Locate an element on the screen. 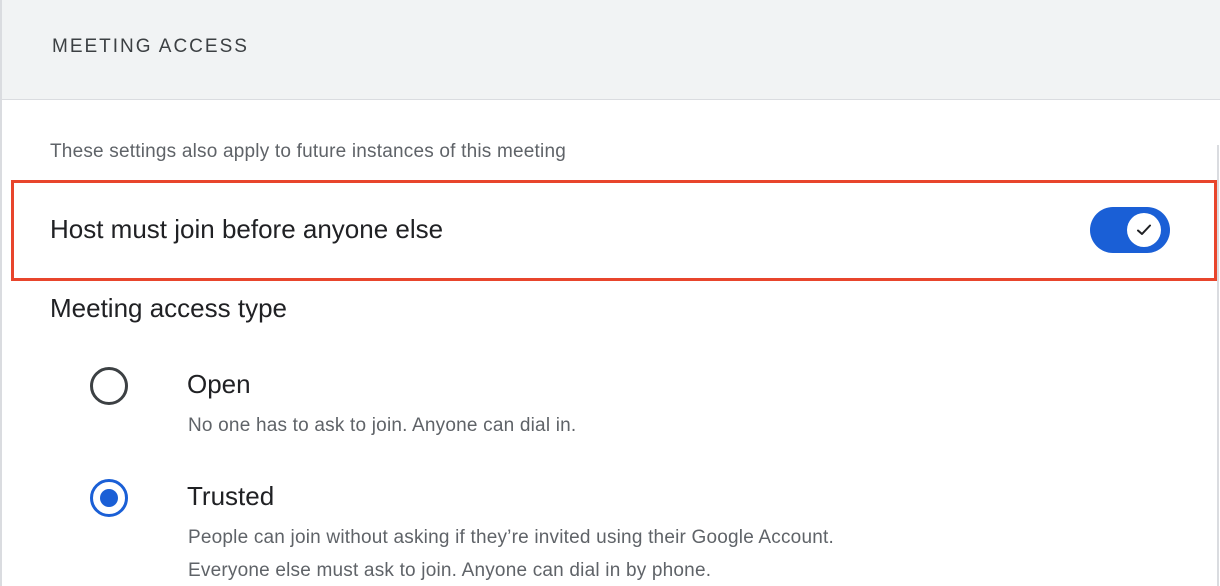 This screenshot has height=586, width=1220. option-open-label: Open is located at coordinates (219, 384).